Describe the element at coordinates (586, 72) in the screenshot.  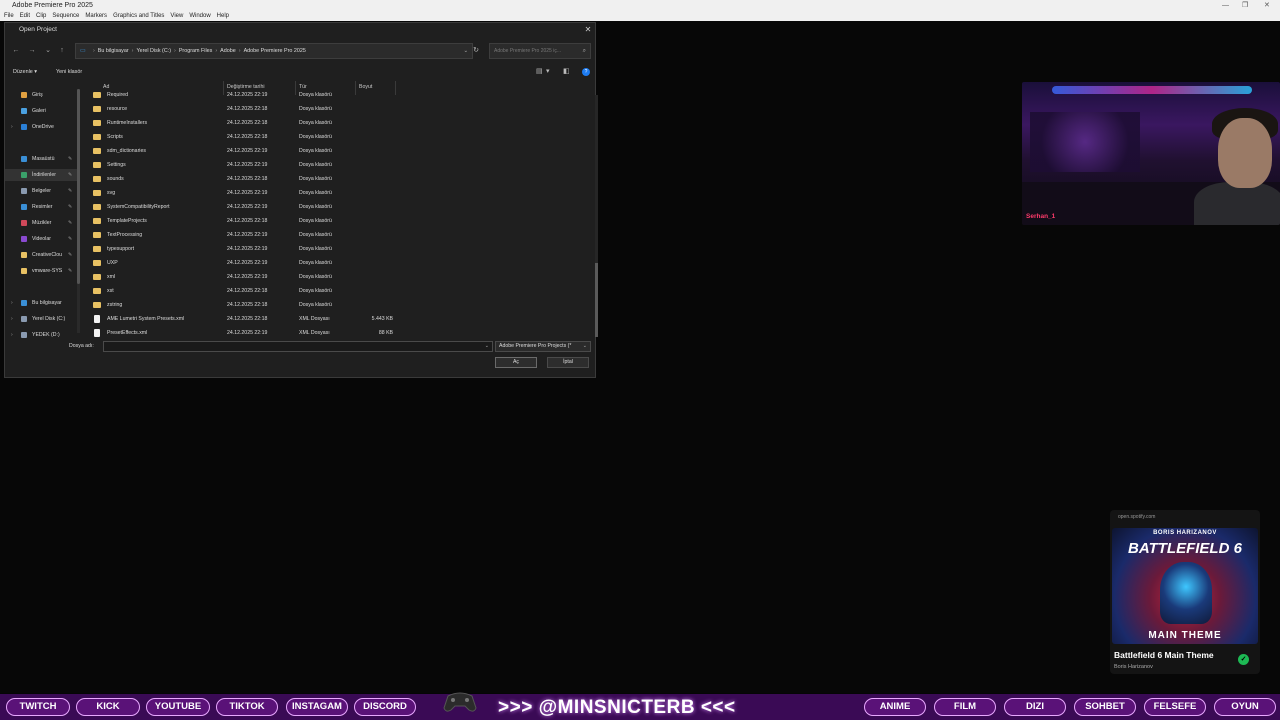
I see `help-icon: ?` at that location.